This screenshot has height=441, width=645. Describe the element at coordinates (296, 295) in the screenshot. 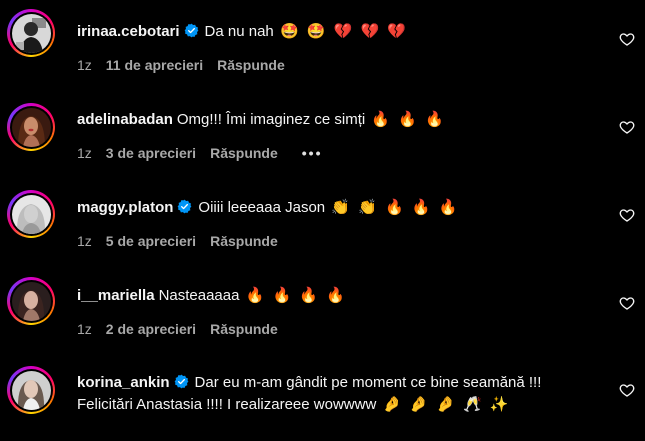

I see `comment-emojis: 🔥 🔥 🔥 🔥` at that location.